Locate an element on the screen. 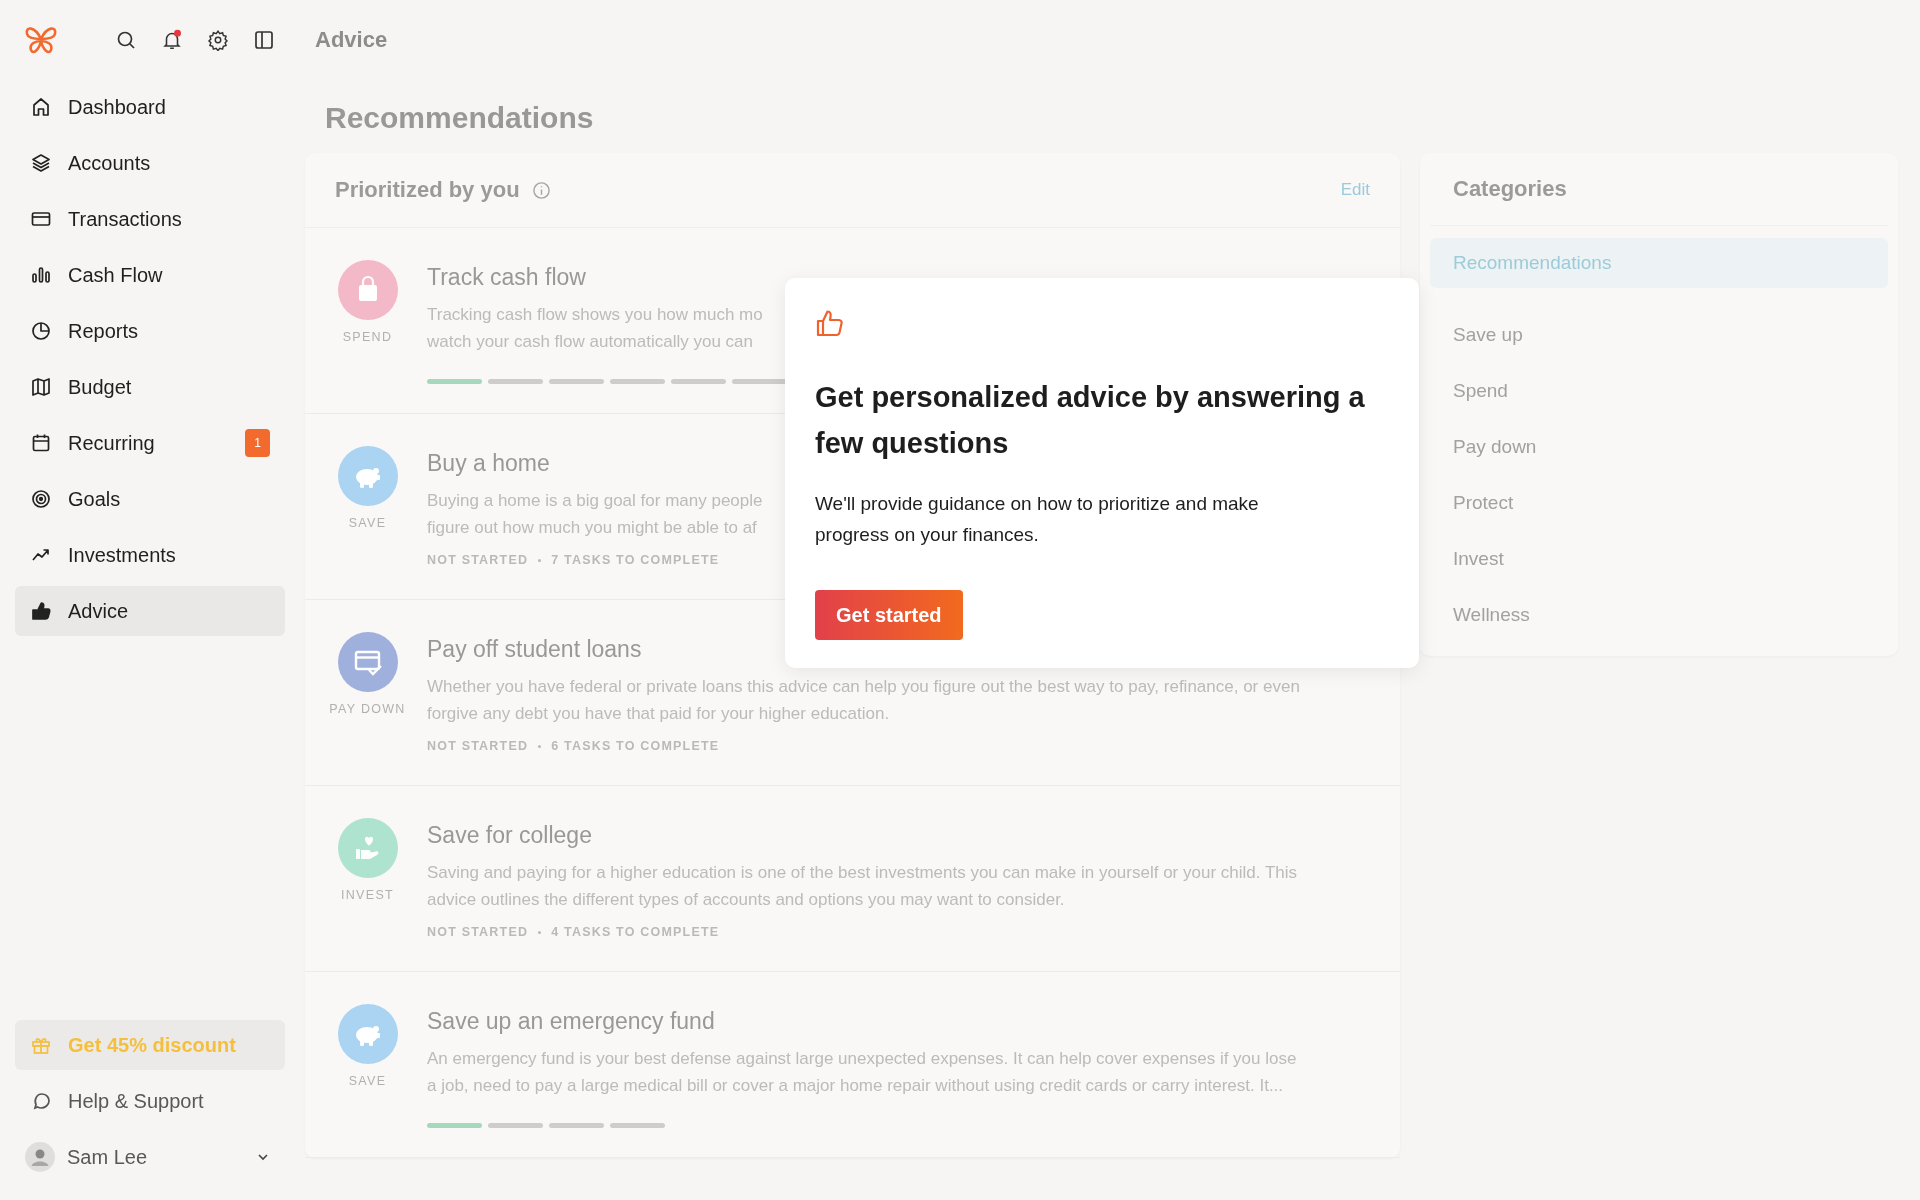 The height and width of the screenshot is (1200, 1920). section-title: Categories is located at coordinates (1659, 189).